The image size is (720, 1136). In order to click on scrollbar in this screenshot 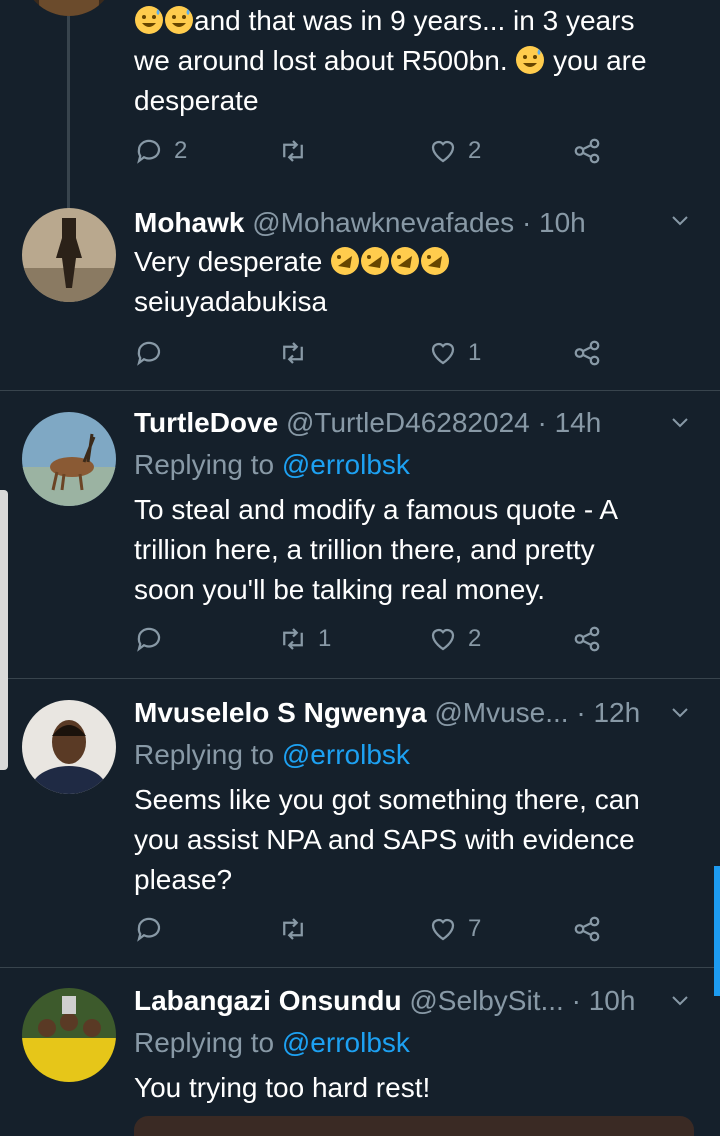, I will do `click(717, 931)`.